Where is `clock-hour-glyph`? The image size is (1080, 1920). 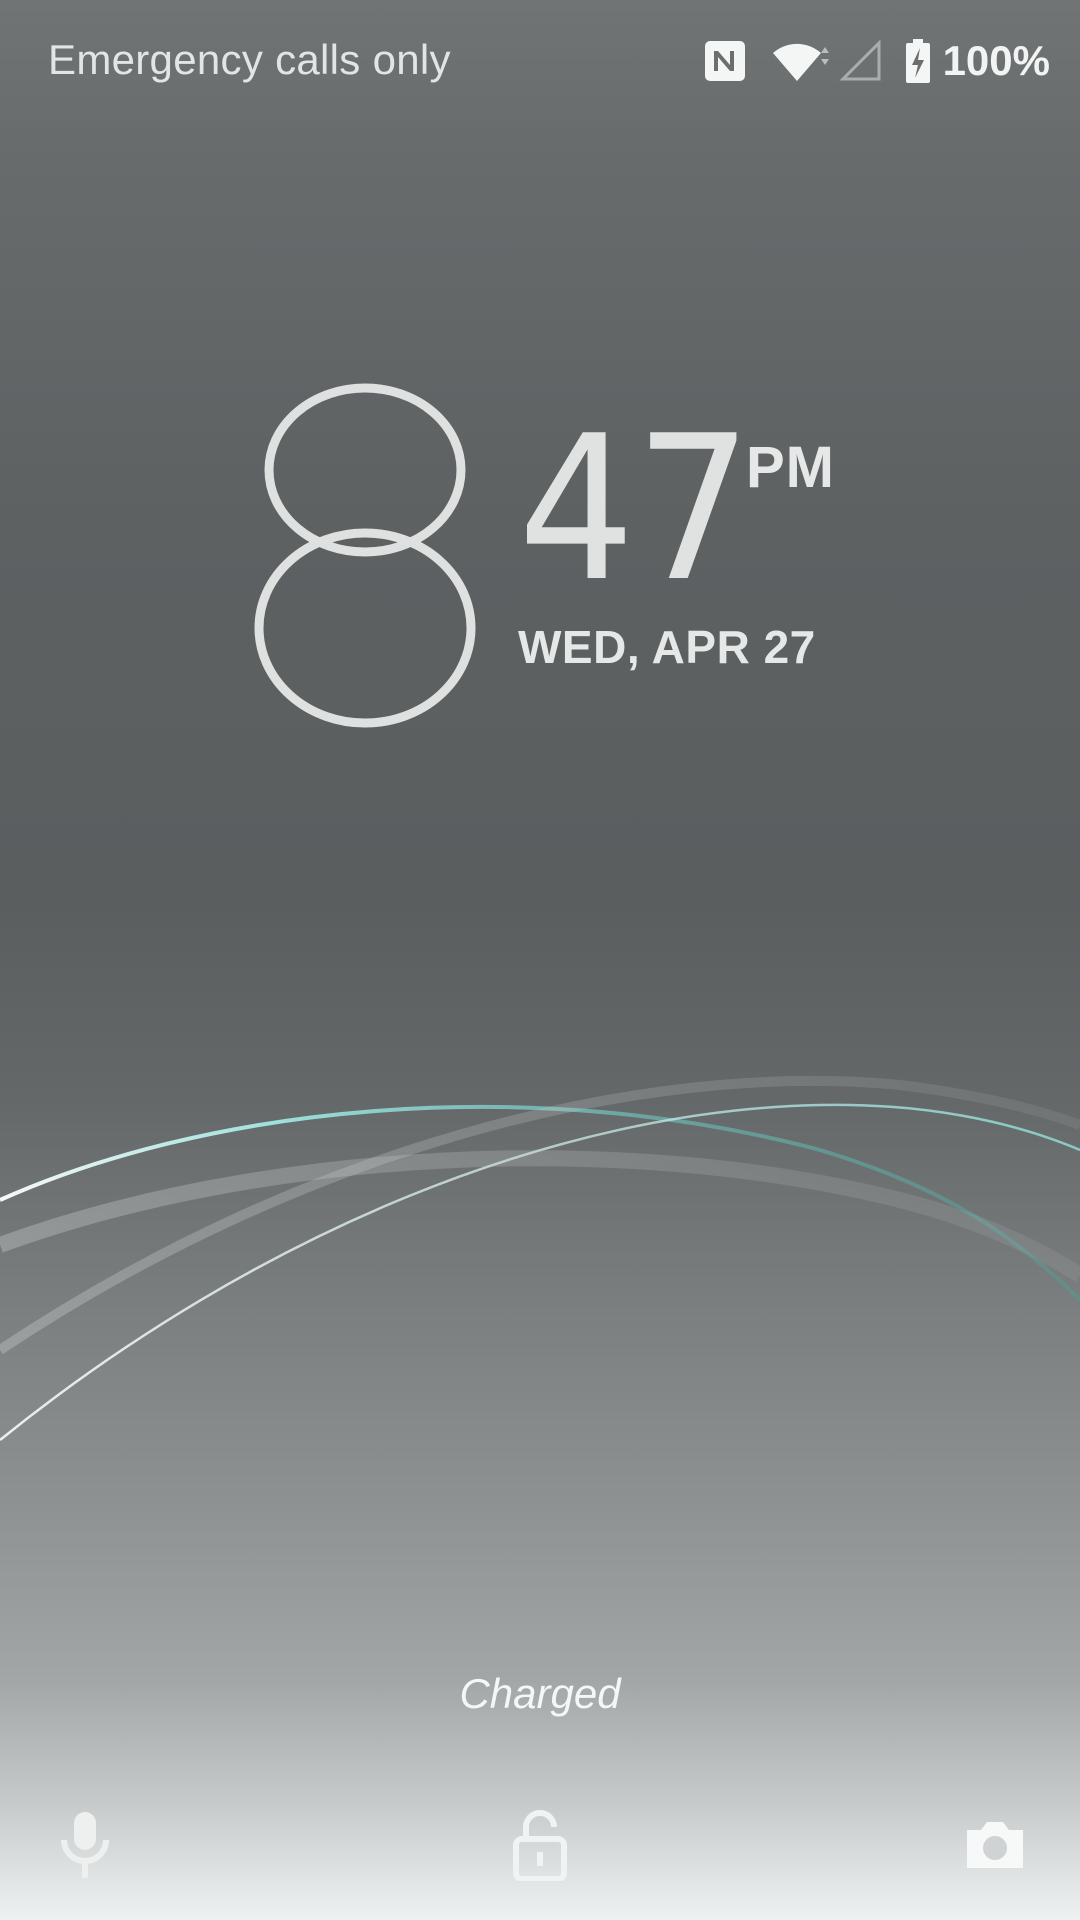 clock-hour-glyph is located at coordinates (365, 555).